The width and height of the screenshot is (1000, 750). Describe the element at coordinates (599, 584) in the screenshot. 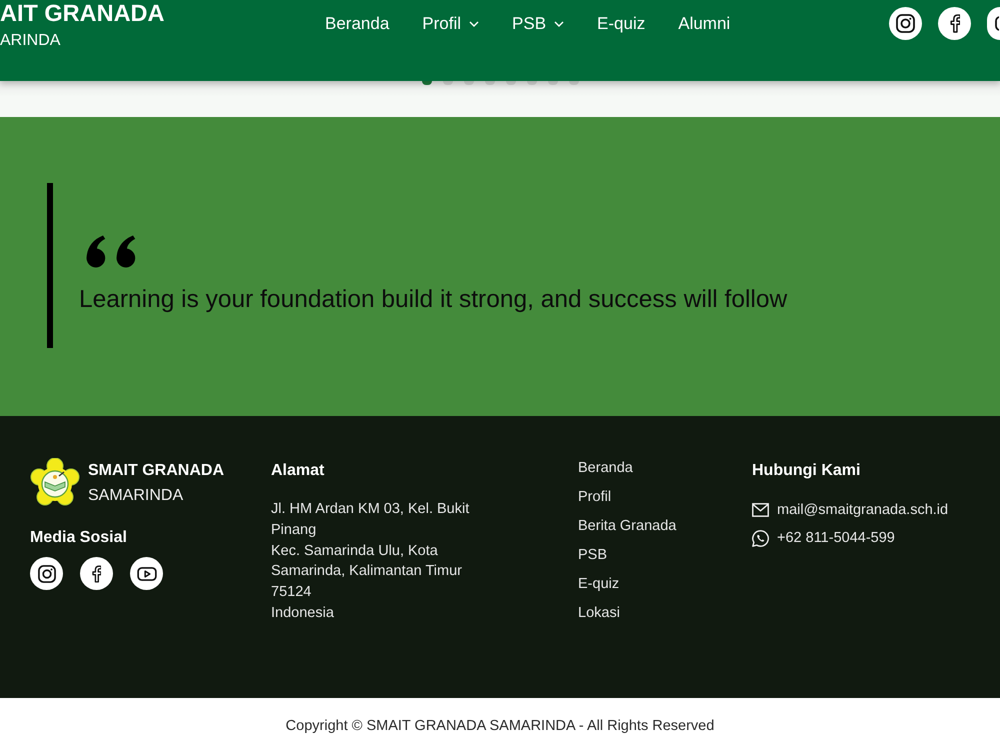

I see `footer-link: E-quiz` at that location.